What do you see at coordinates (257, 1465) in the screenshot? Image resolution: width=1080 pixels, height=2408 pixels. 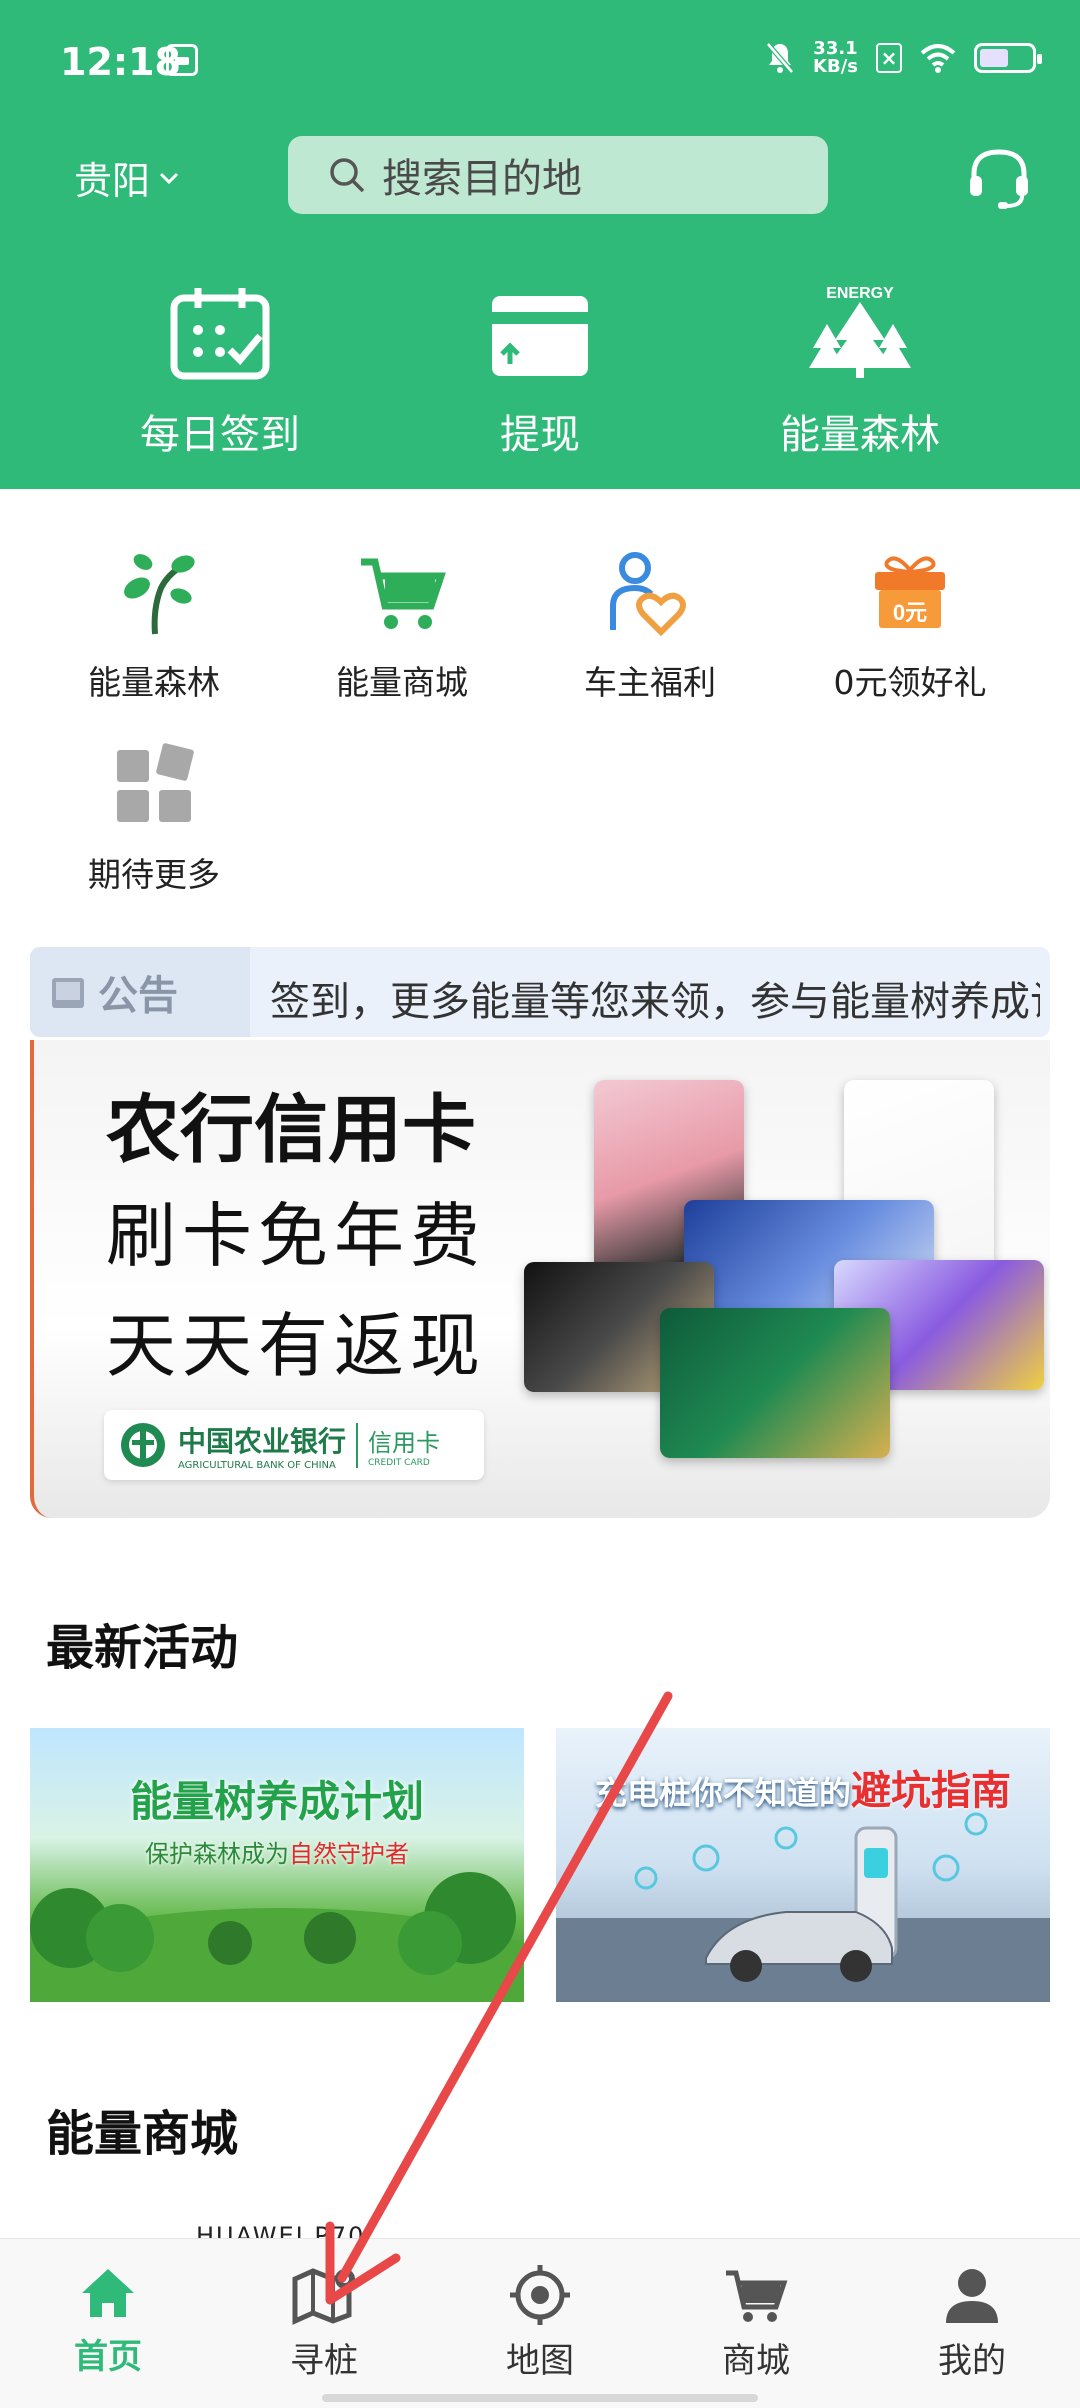 I see `bank-name-en: AGRICULTURAL BANK OF CHINA` at bounding box center [257, 1465].